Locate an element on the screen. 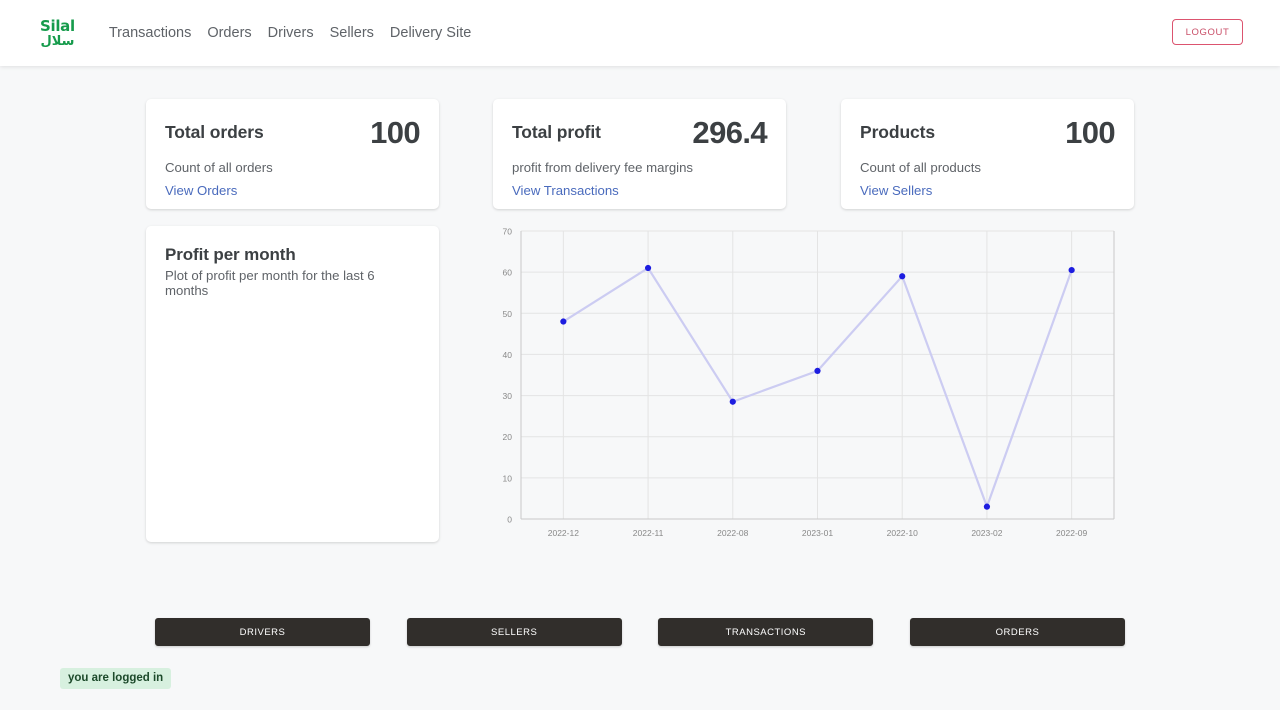 This screenshot has width=1280, height=710. view-transactions-link: View Transactions is located at coordinates (565, 190).